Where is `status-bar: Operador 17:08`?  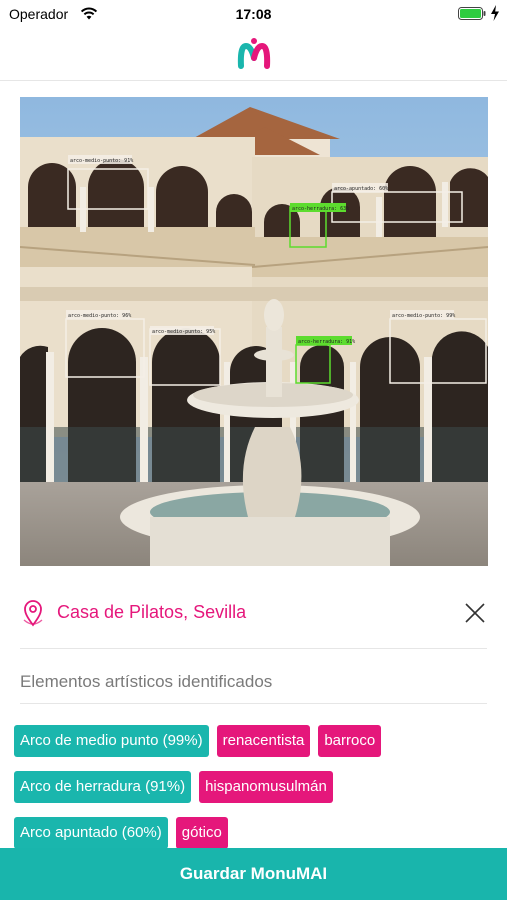
status-bar: Operador 17:08 is located at coordinates (253, 14).